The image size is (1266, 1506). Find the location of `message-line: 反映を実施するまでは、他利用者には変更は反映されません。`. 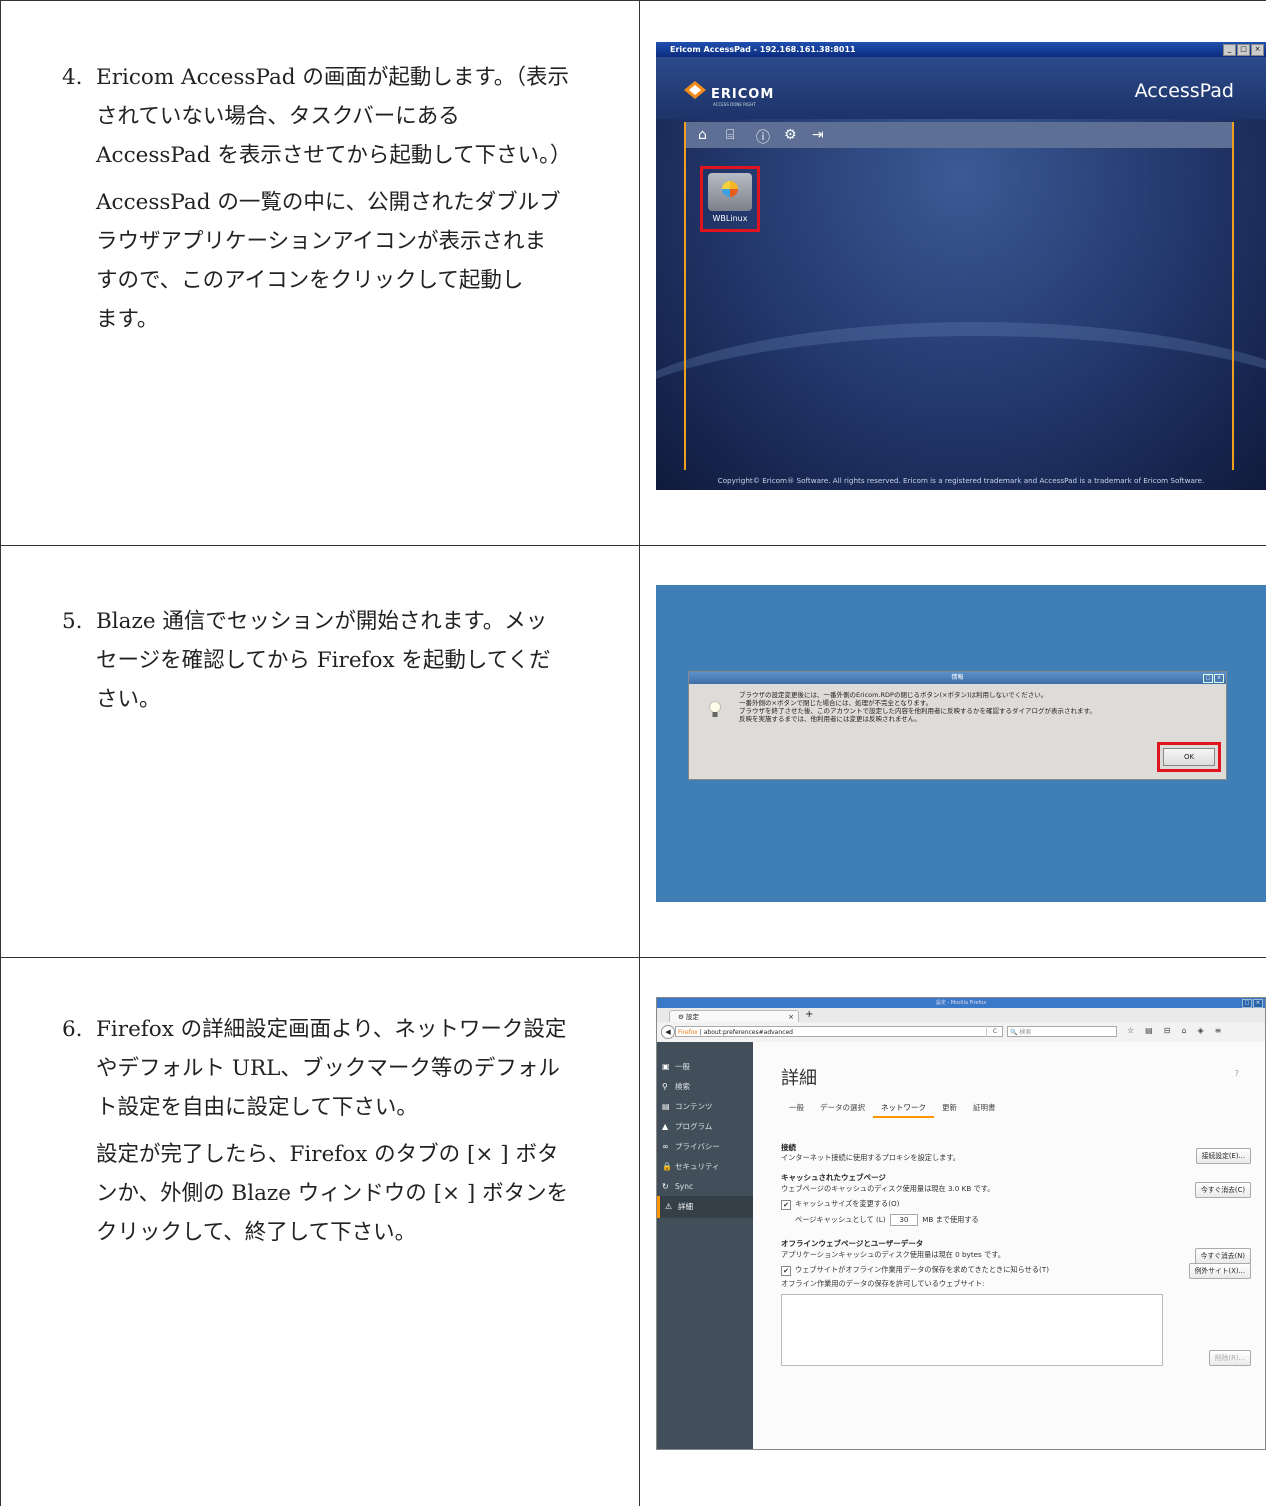

message-line: 反映を実施するまでは、他利用者には変更は反映されません。 is located at coordinates (830, 719).